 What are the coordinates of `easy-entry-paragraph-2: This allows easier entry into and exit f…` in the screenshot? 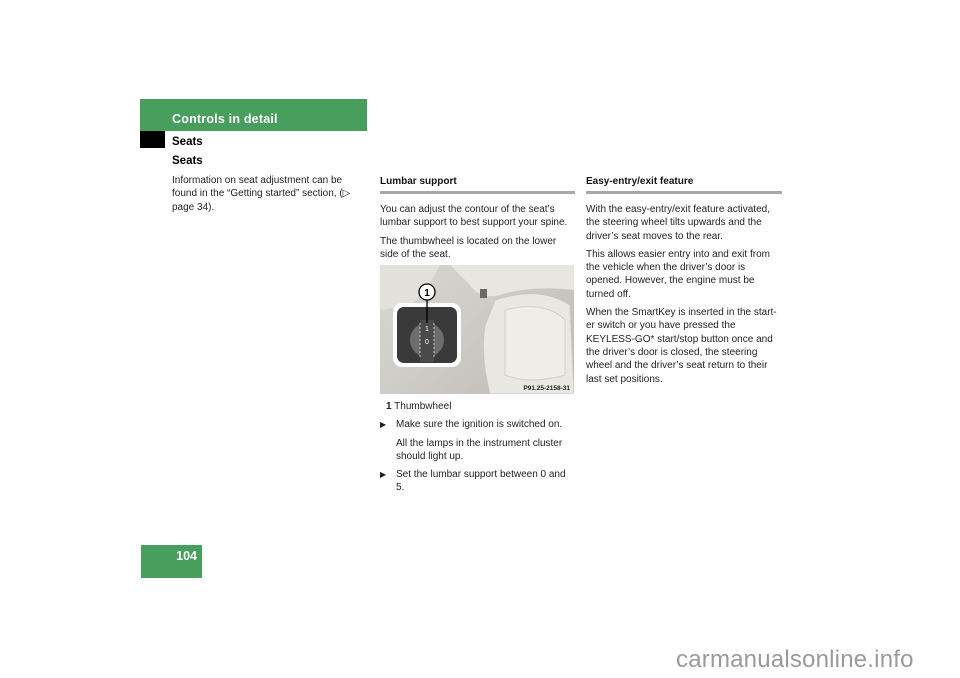 It's located at (678, 274).